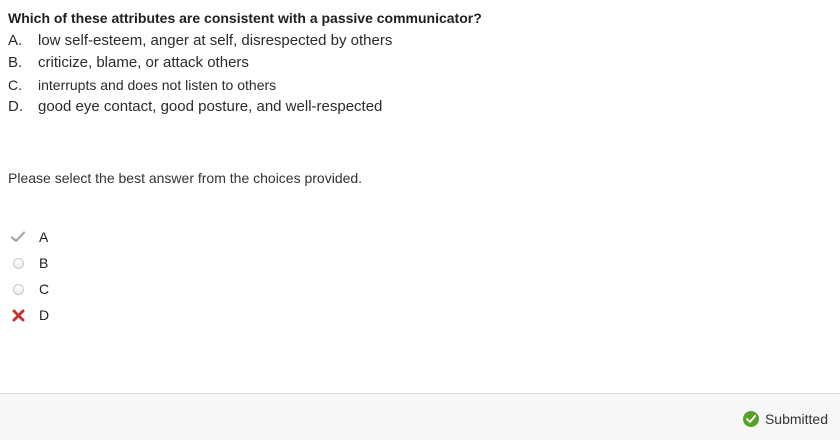 This screenshot has width=840, height=440. I want to click on choice-b: B. criticize, blame, or attack others, so click(200, 63).